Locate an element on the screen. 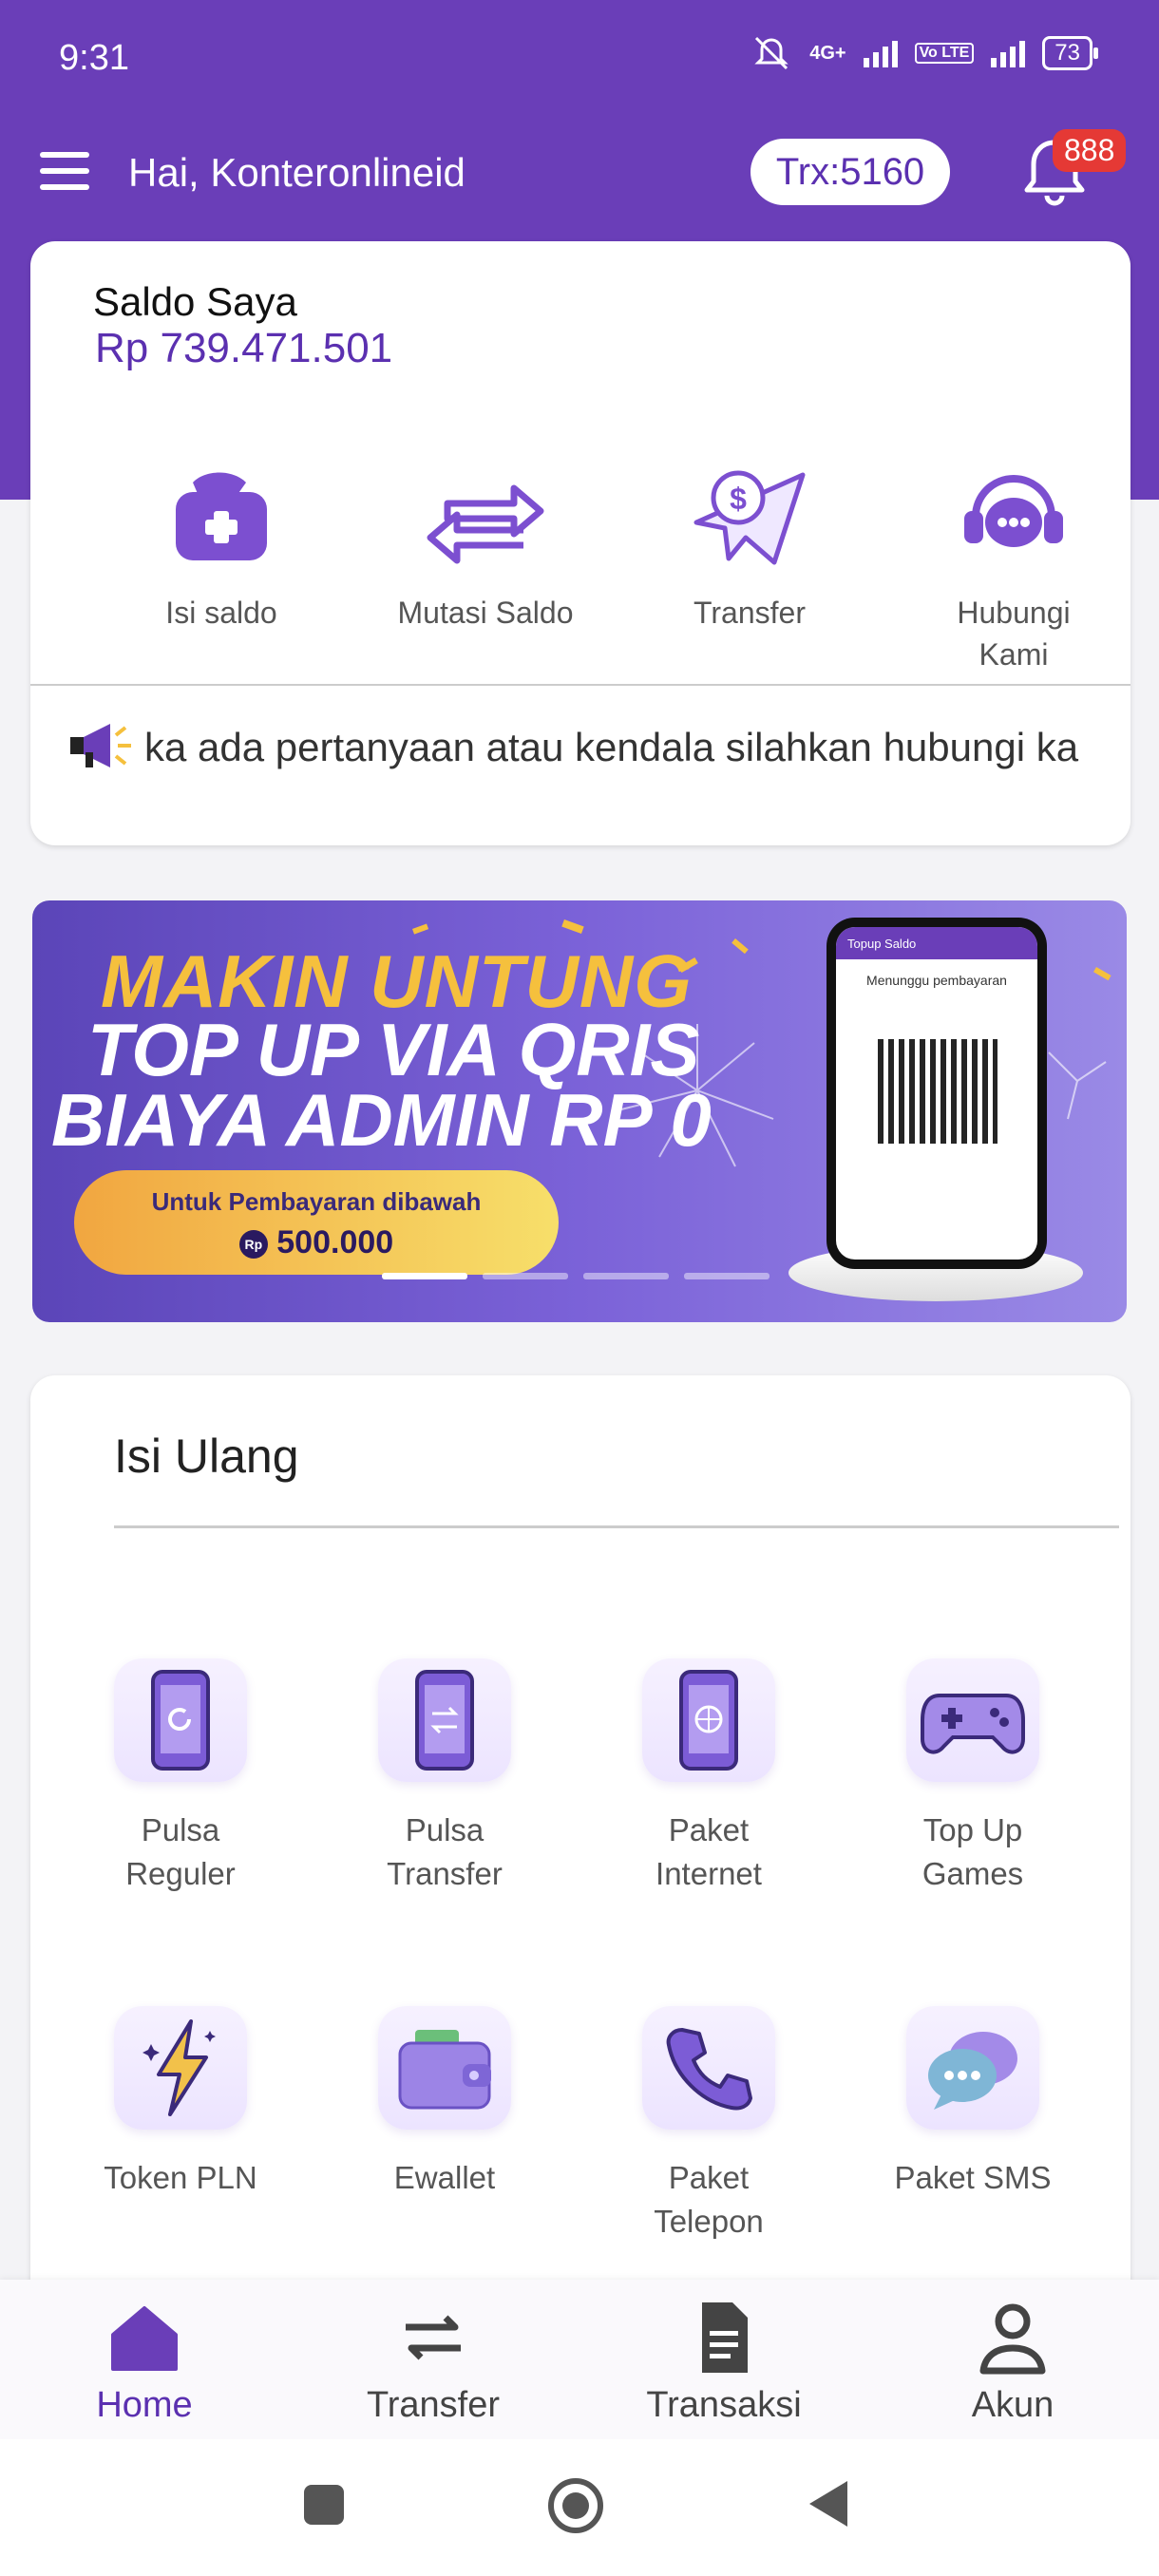 The image size is (1159, 2576). isi-ulang-divider is located at coordinates (616, 1526).